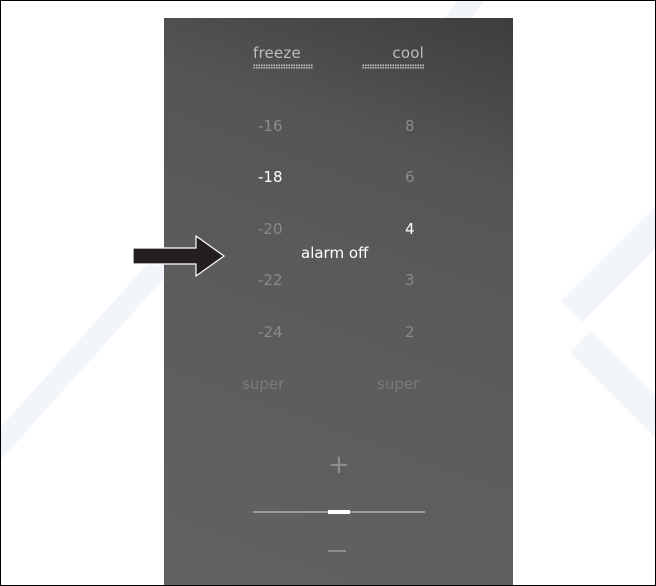  I want to click on alarm-off-label: alarm off, so click(334, 253).